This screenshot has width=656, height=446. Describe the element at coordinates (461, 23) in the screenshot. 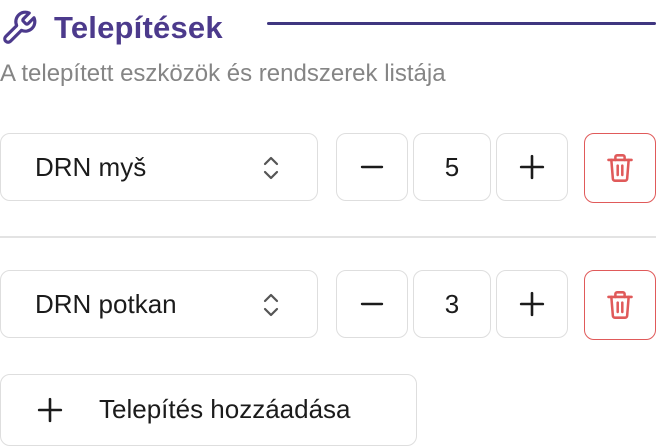

I see `title-underline` at that location.